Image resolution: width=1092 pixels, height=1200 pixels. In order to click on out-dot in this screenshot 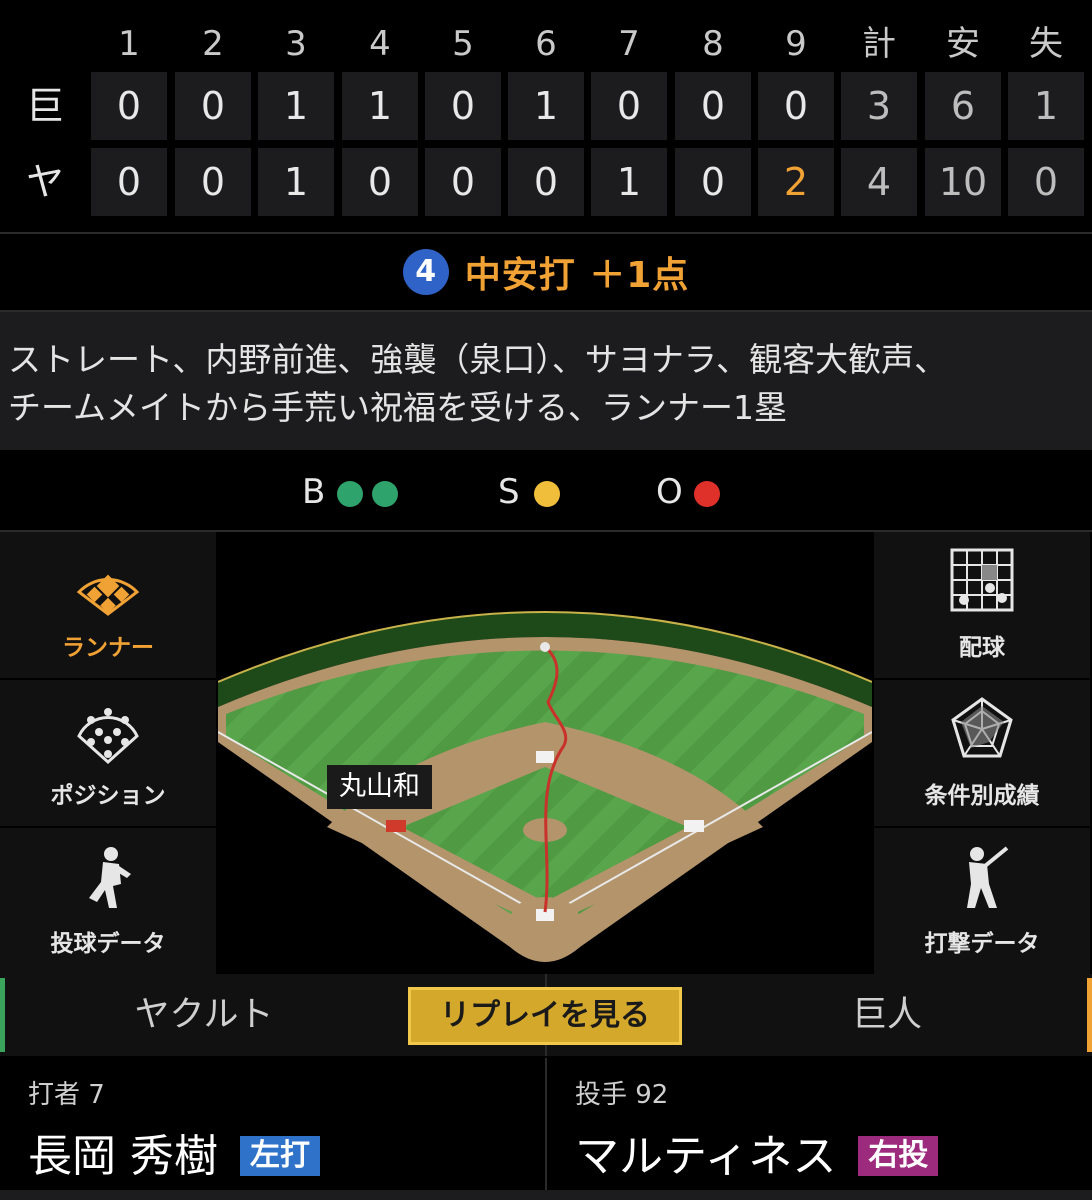, I will do `click(707, 494)`.